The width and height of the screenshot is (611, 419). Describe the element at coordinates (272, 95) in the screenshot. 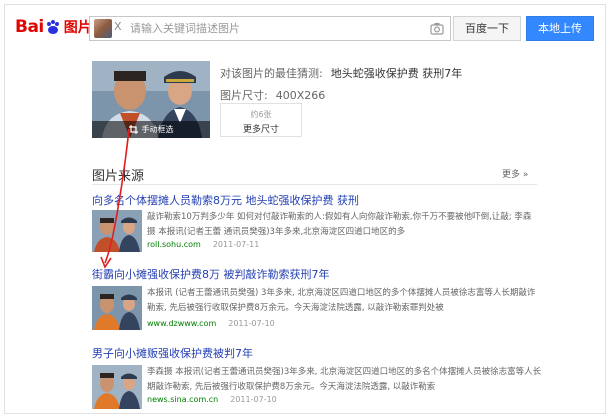

I see `image-size: 图片尺寸: 400X266` at that location.